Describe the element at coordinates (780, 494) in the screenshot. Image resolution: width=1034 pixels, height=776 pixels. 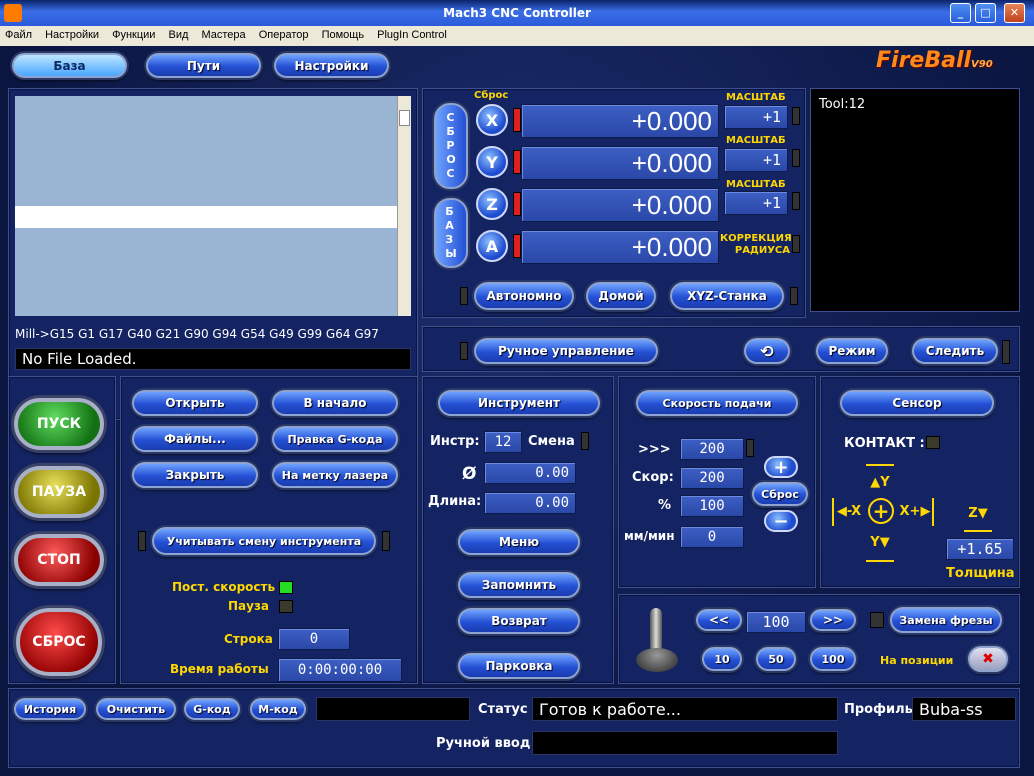
I see `feed-reset-button: Сброс` at that location.